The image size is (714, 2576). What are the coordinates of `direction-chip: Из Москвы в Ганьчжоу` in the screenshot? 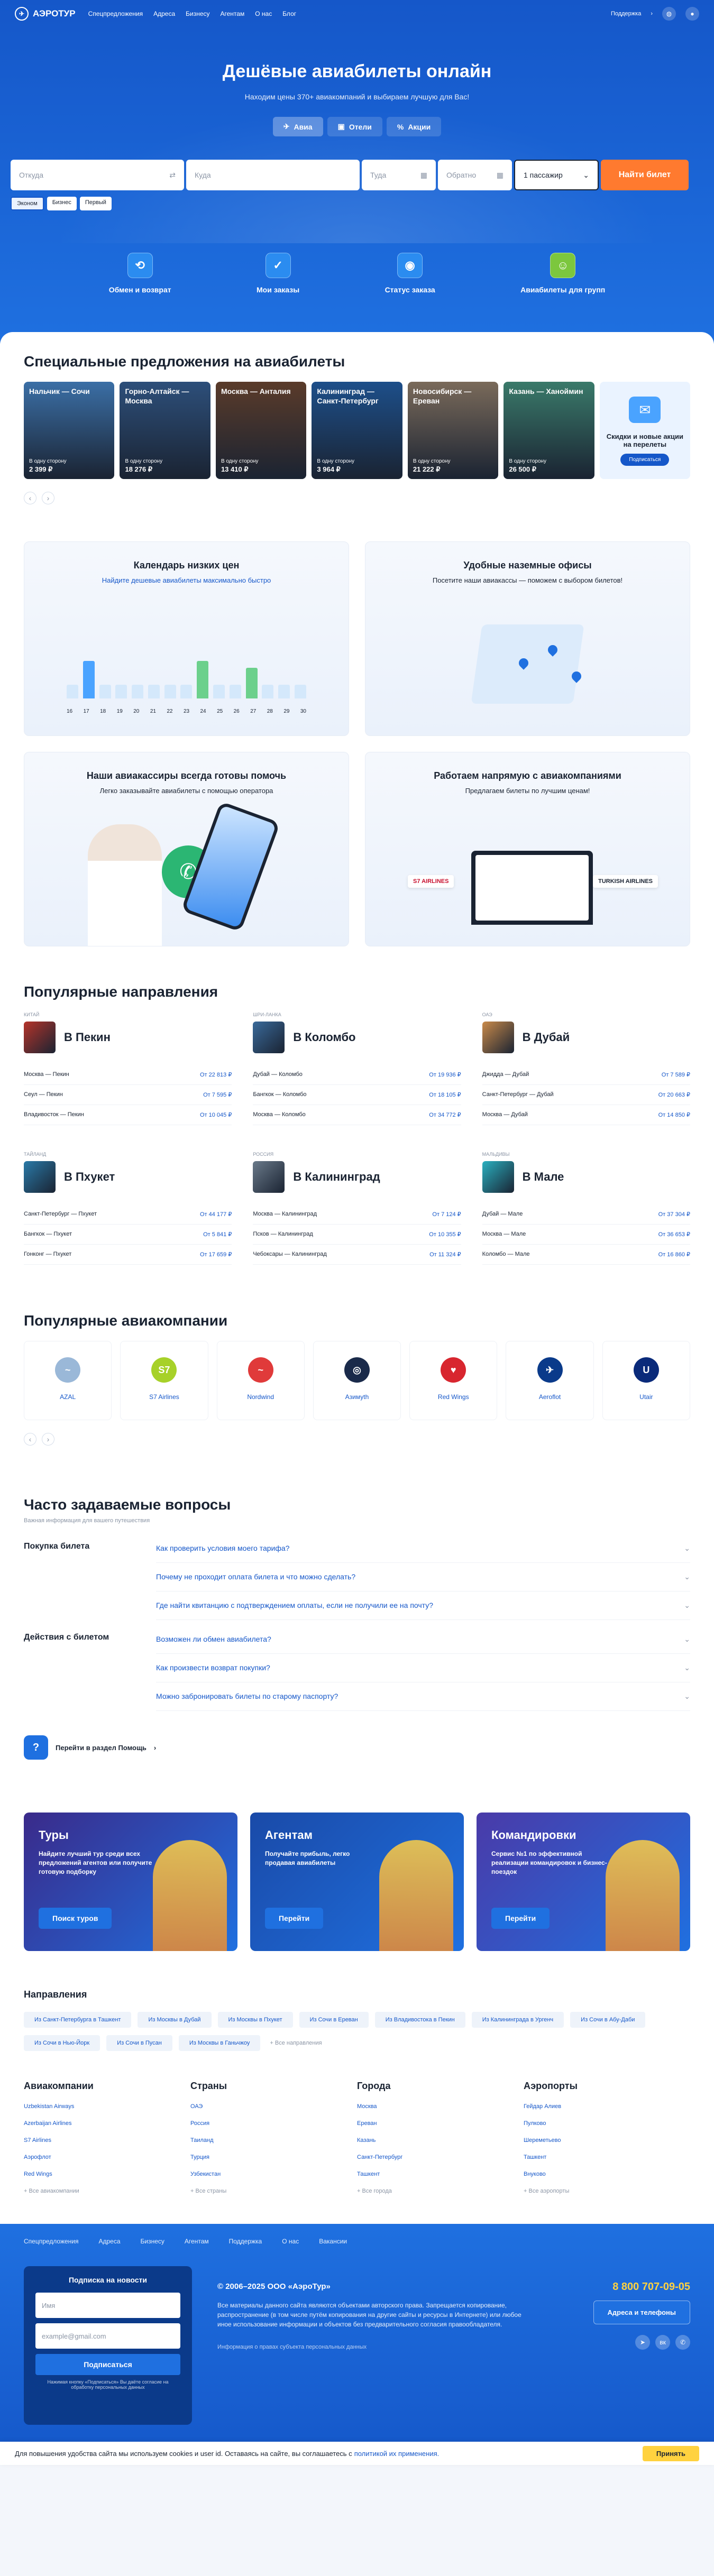 It's located at (219, 2043).